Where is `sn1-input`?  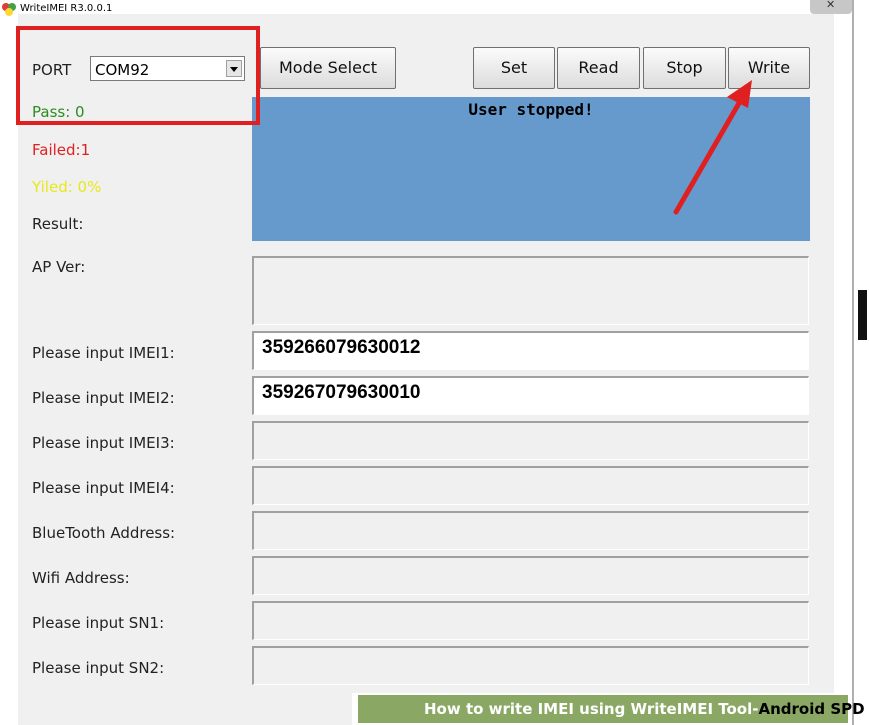
sn1-input is located at coordinates (530, 620).